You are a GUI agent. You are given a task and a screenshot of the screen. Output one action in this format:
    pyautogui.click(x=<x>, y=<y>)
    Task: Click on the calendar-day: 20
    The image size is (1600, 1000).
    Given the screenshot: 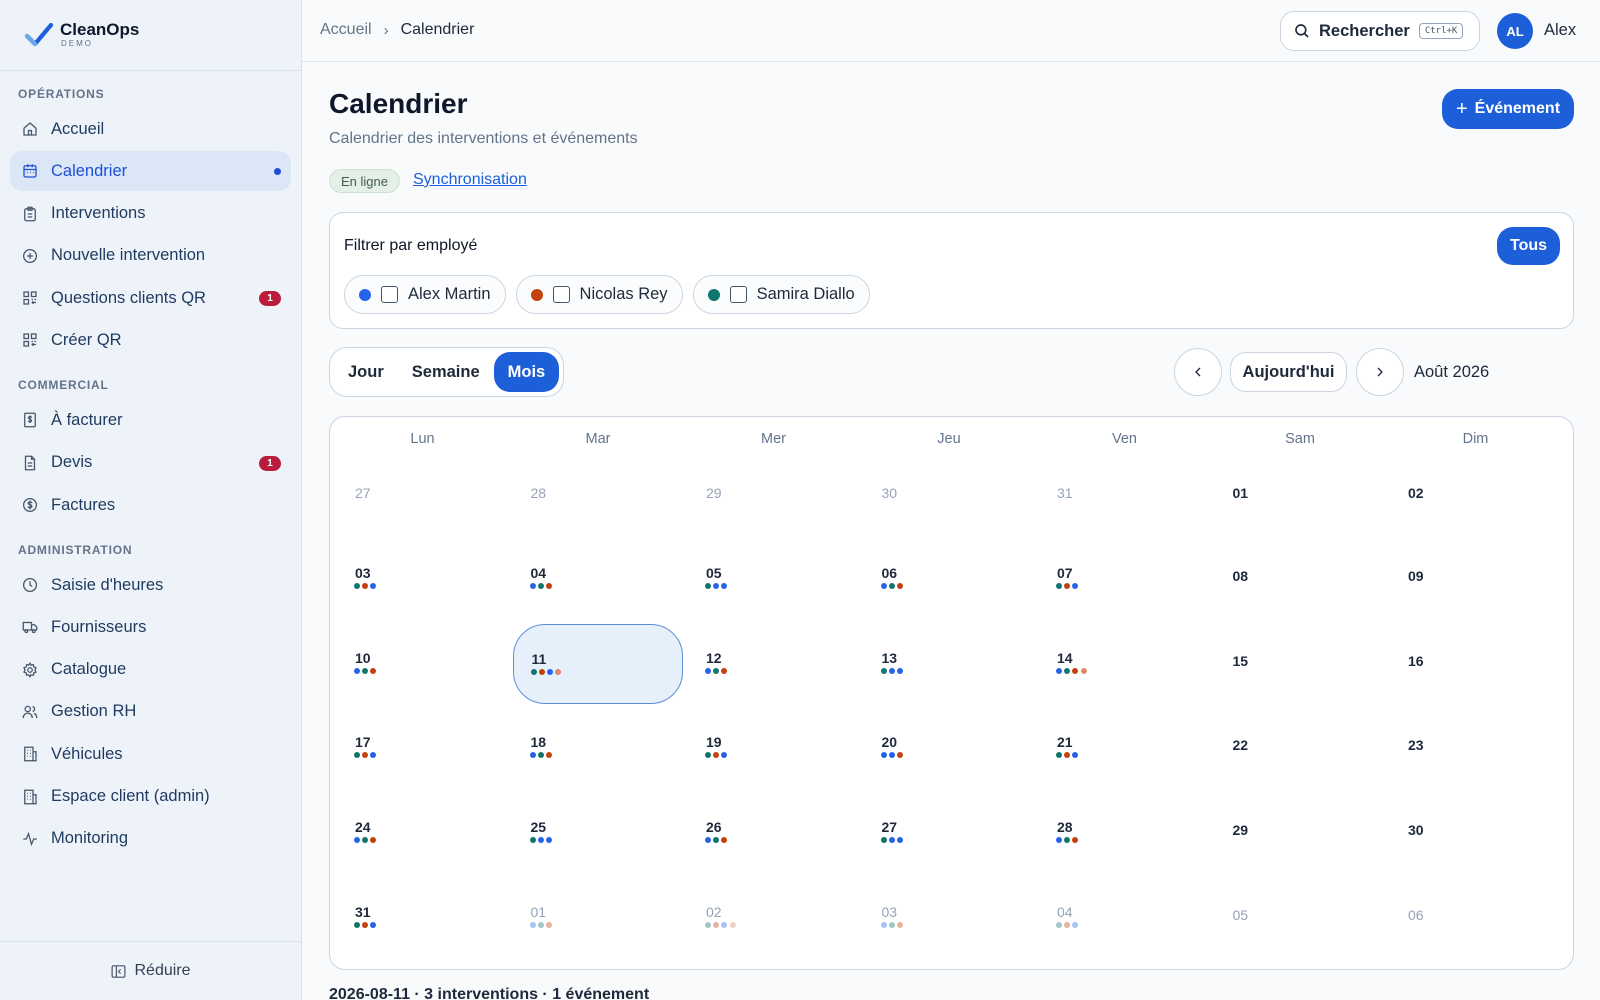 What is the action you would take?
    pyautogui.click(x=949, y=748)
    